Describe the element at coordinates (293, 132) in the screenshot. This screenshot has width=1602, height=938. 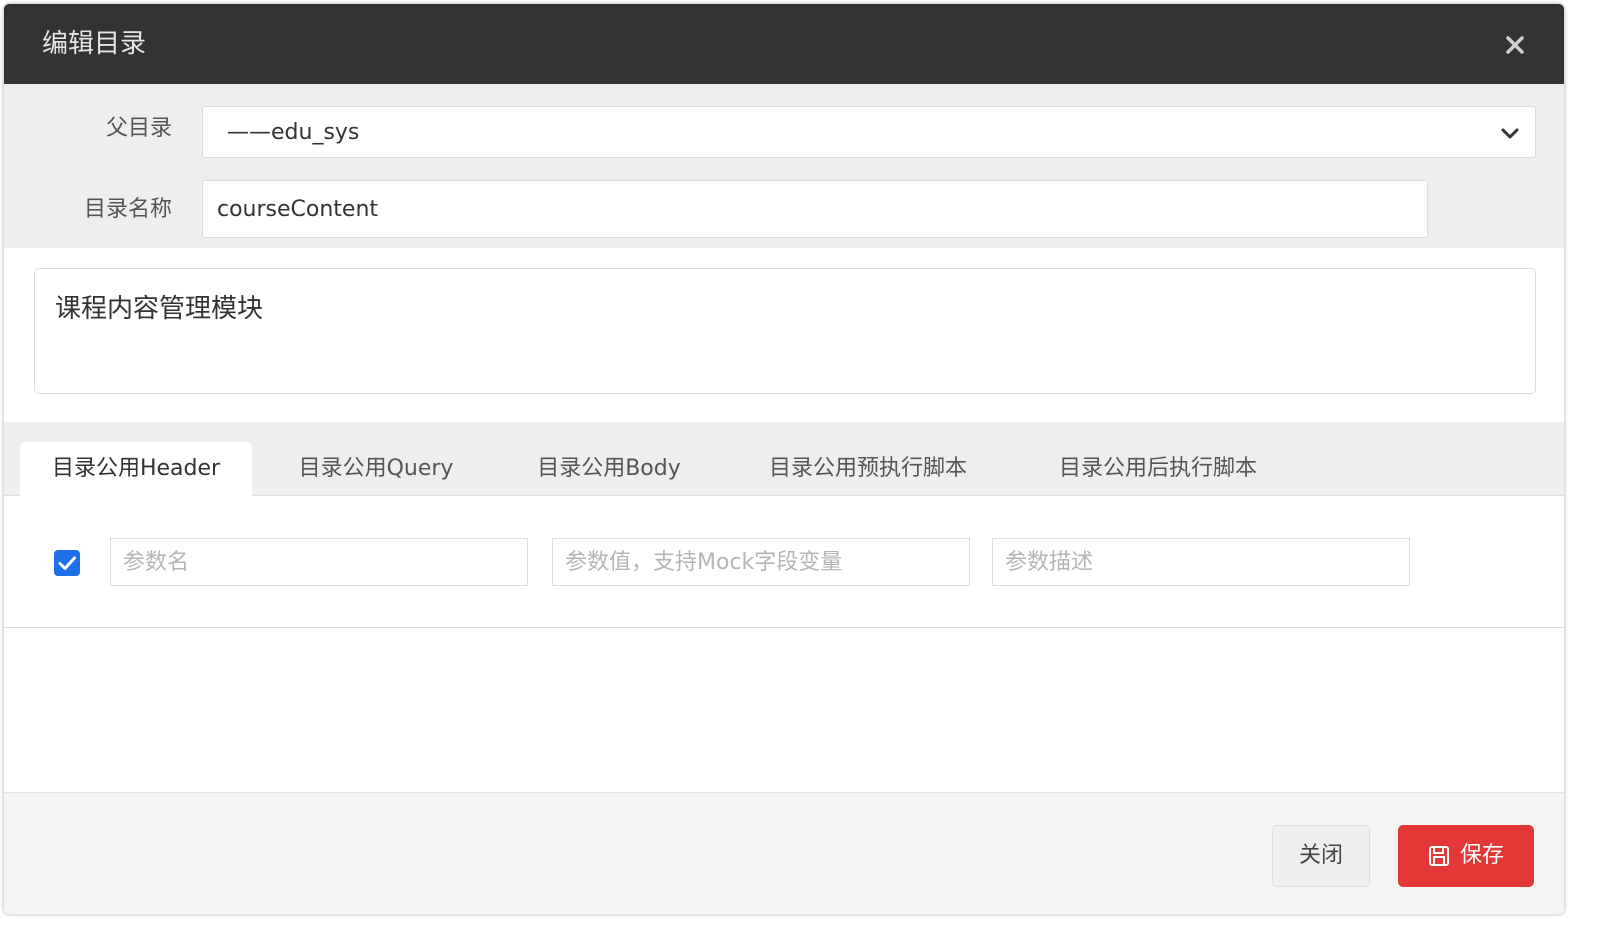
I see `parent-directory-value: ——edu_sys` at that location.